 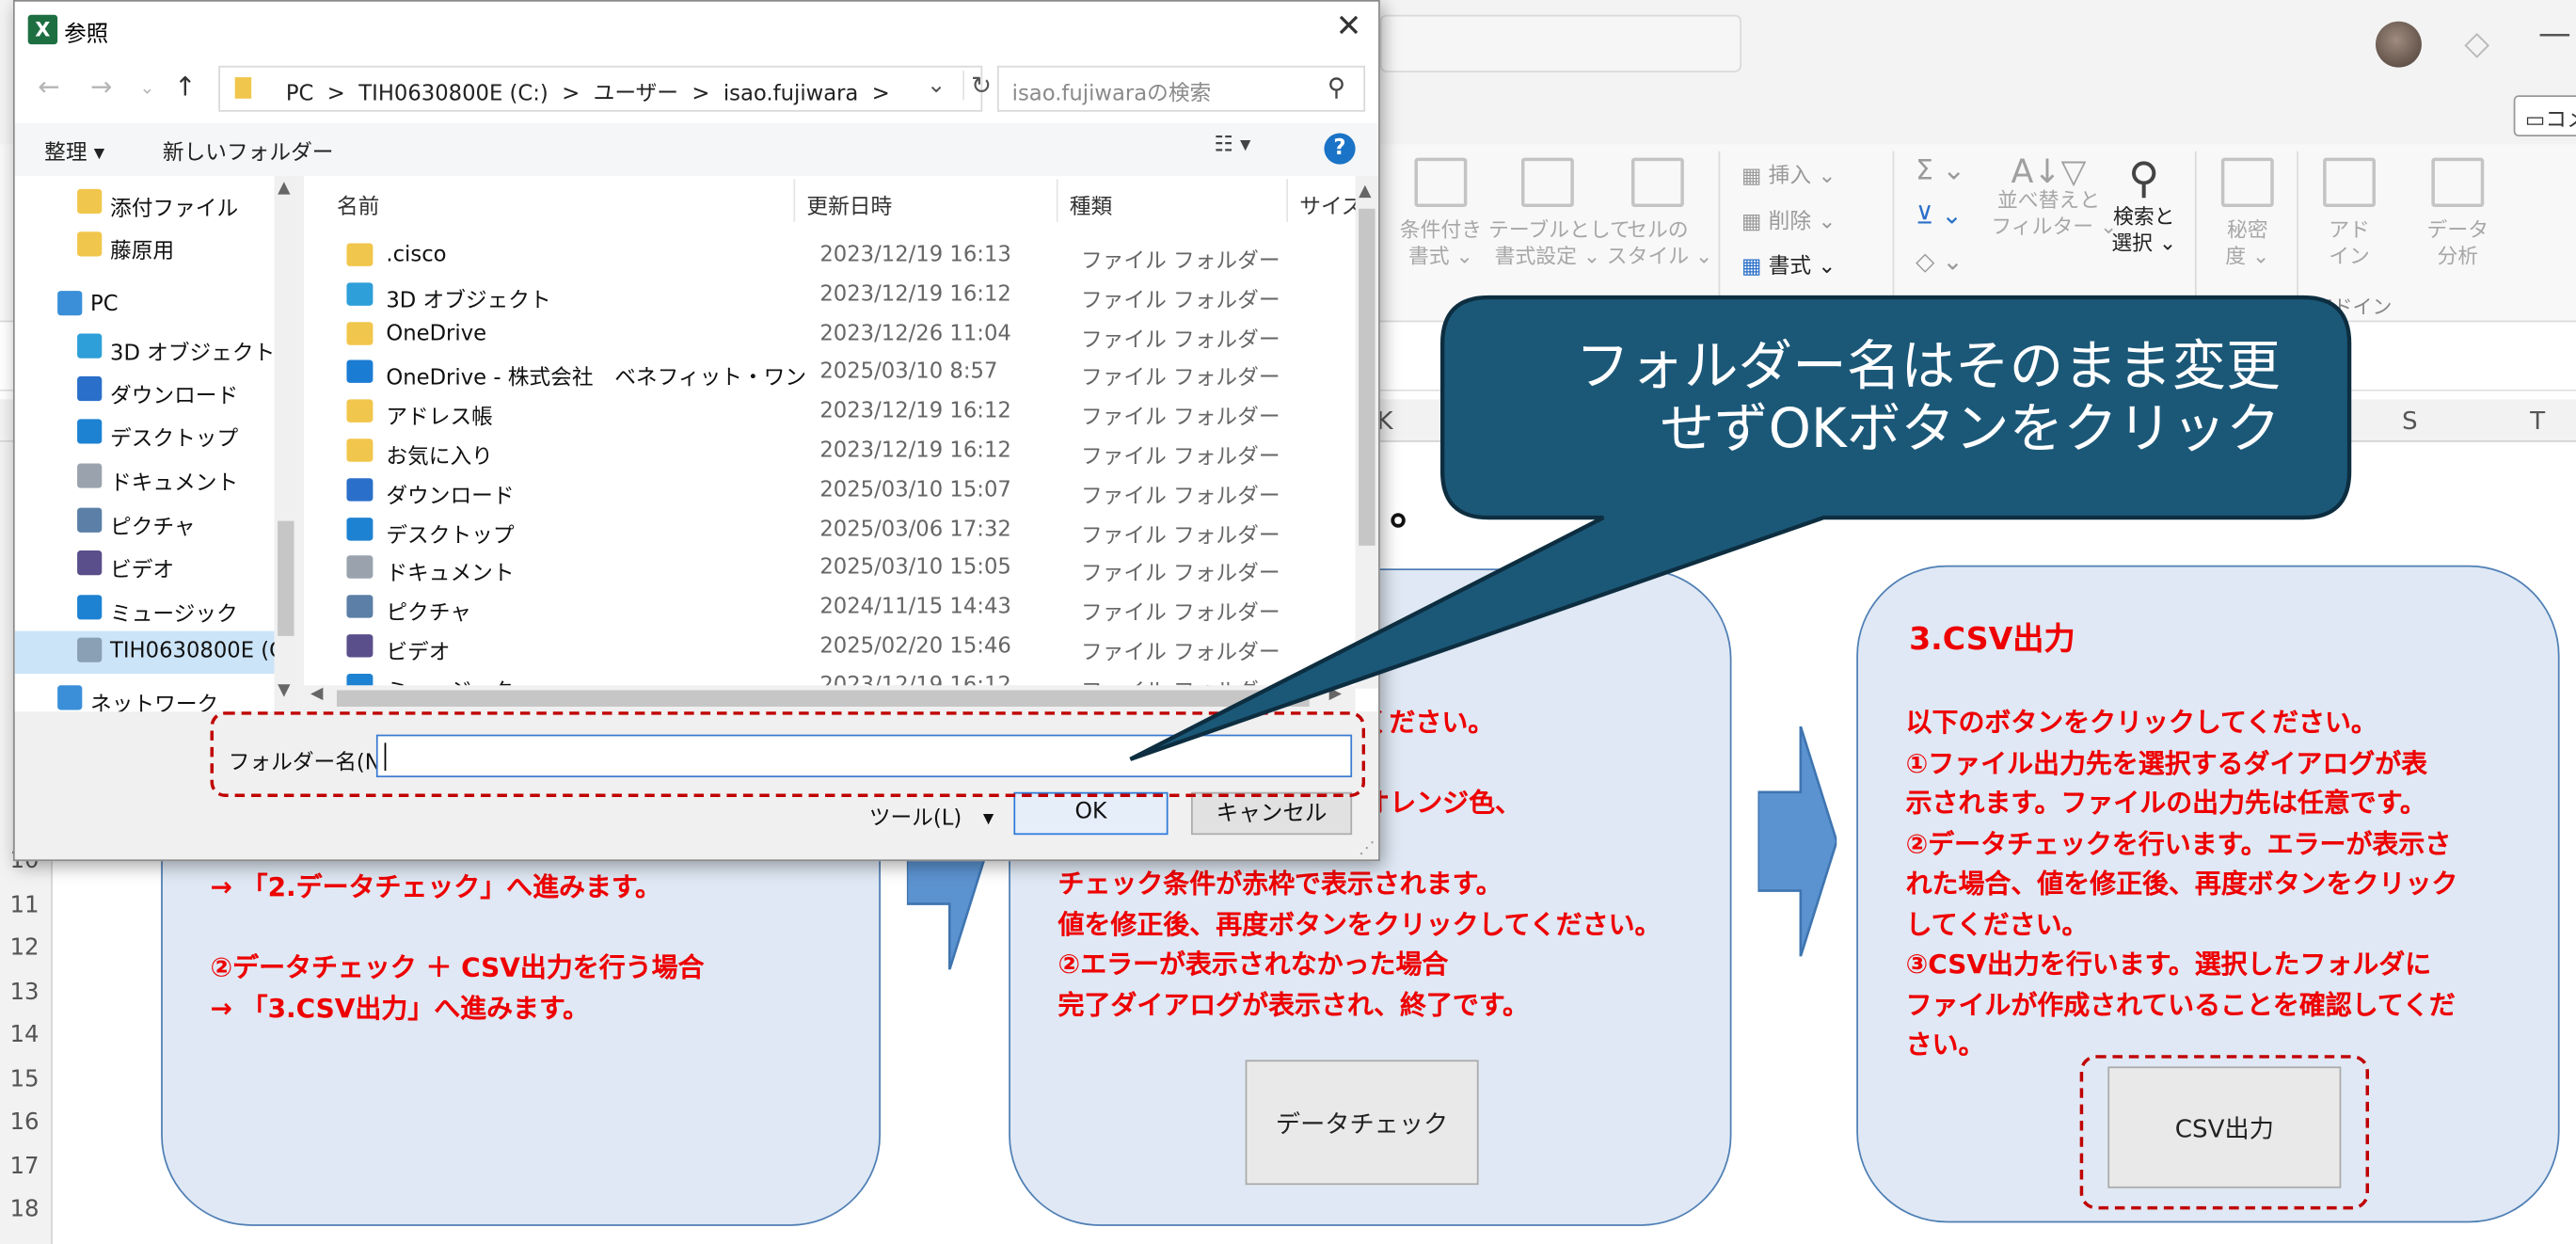 What do you see at coordinates (24, 1209) in the screenshot?
I see `row-header: 18` at bounding box center [24, 1209].